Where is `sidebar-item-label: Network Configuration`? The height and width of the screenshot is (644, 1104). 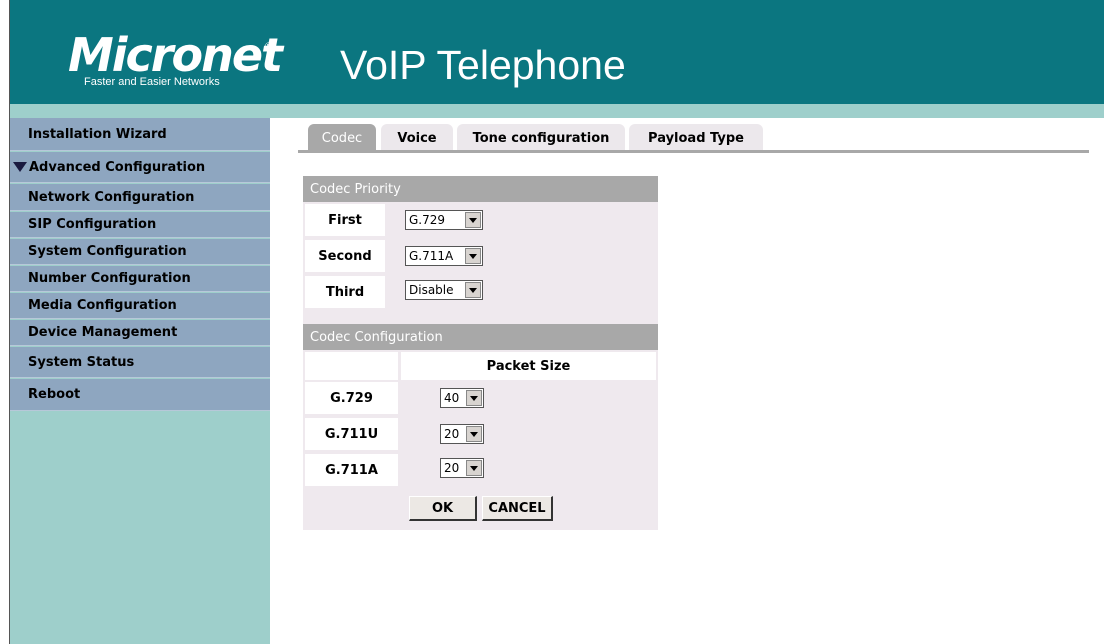
sidebar-item-label: Network Configuration is located at coordinates (111, 197).